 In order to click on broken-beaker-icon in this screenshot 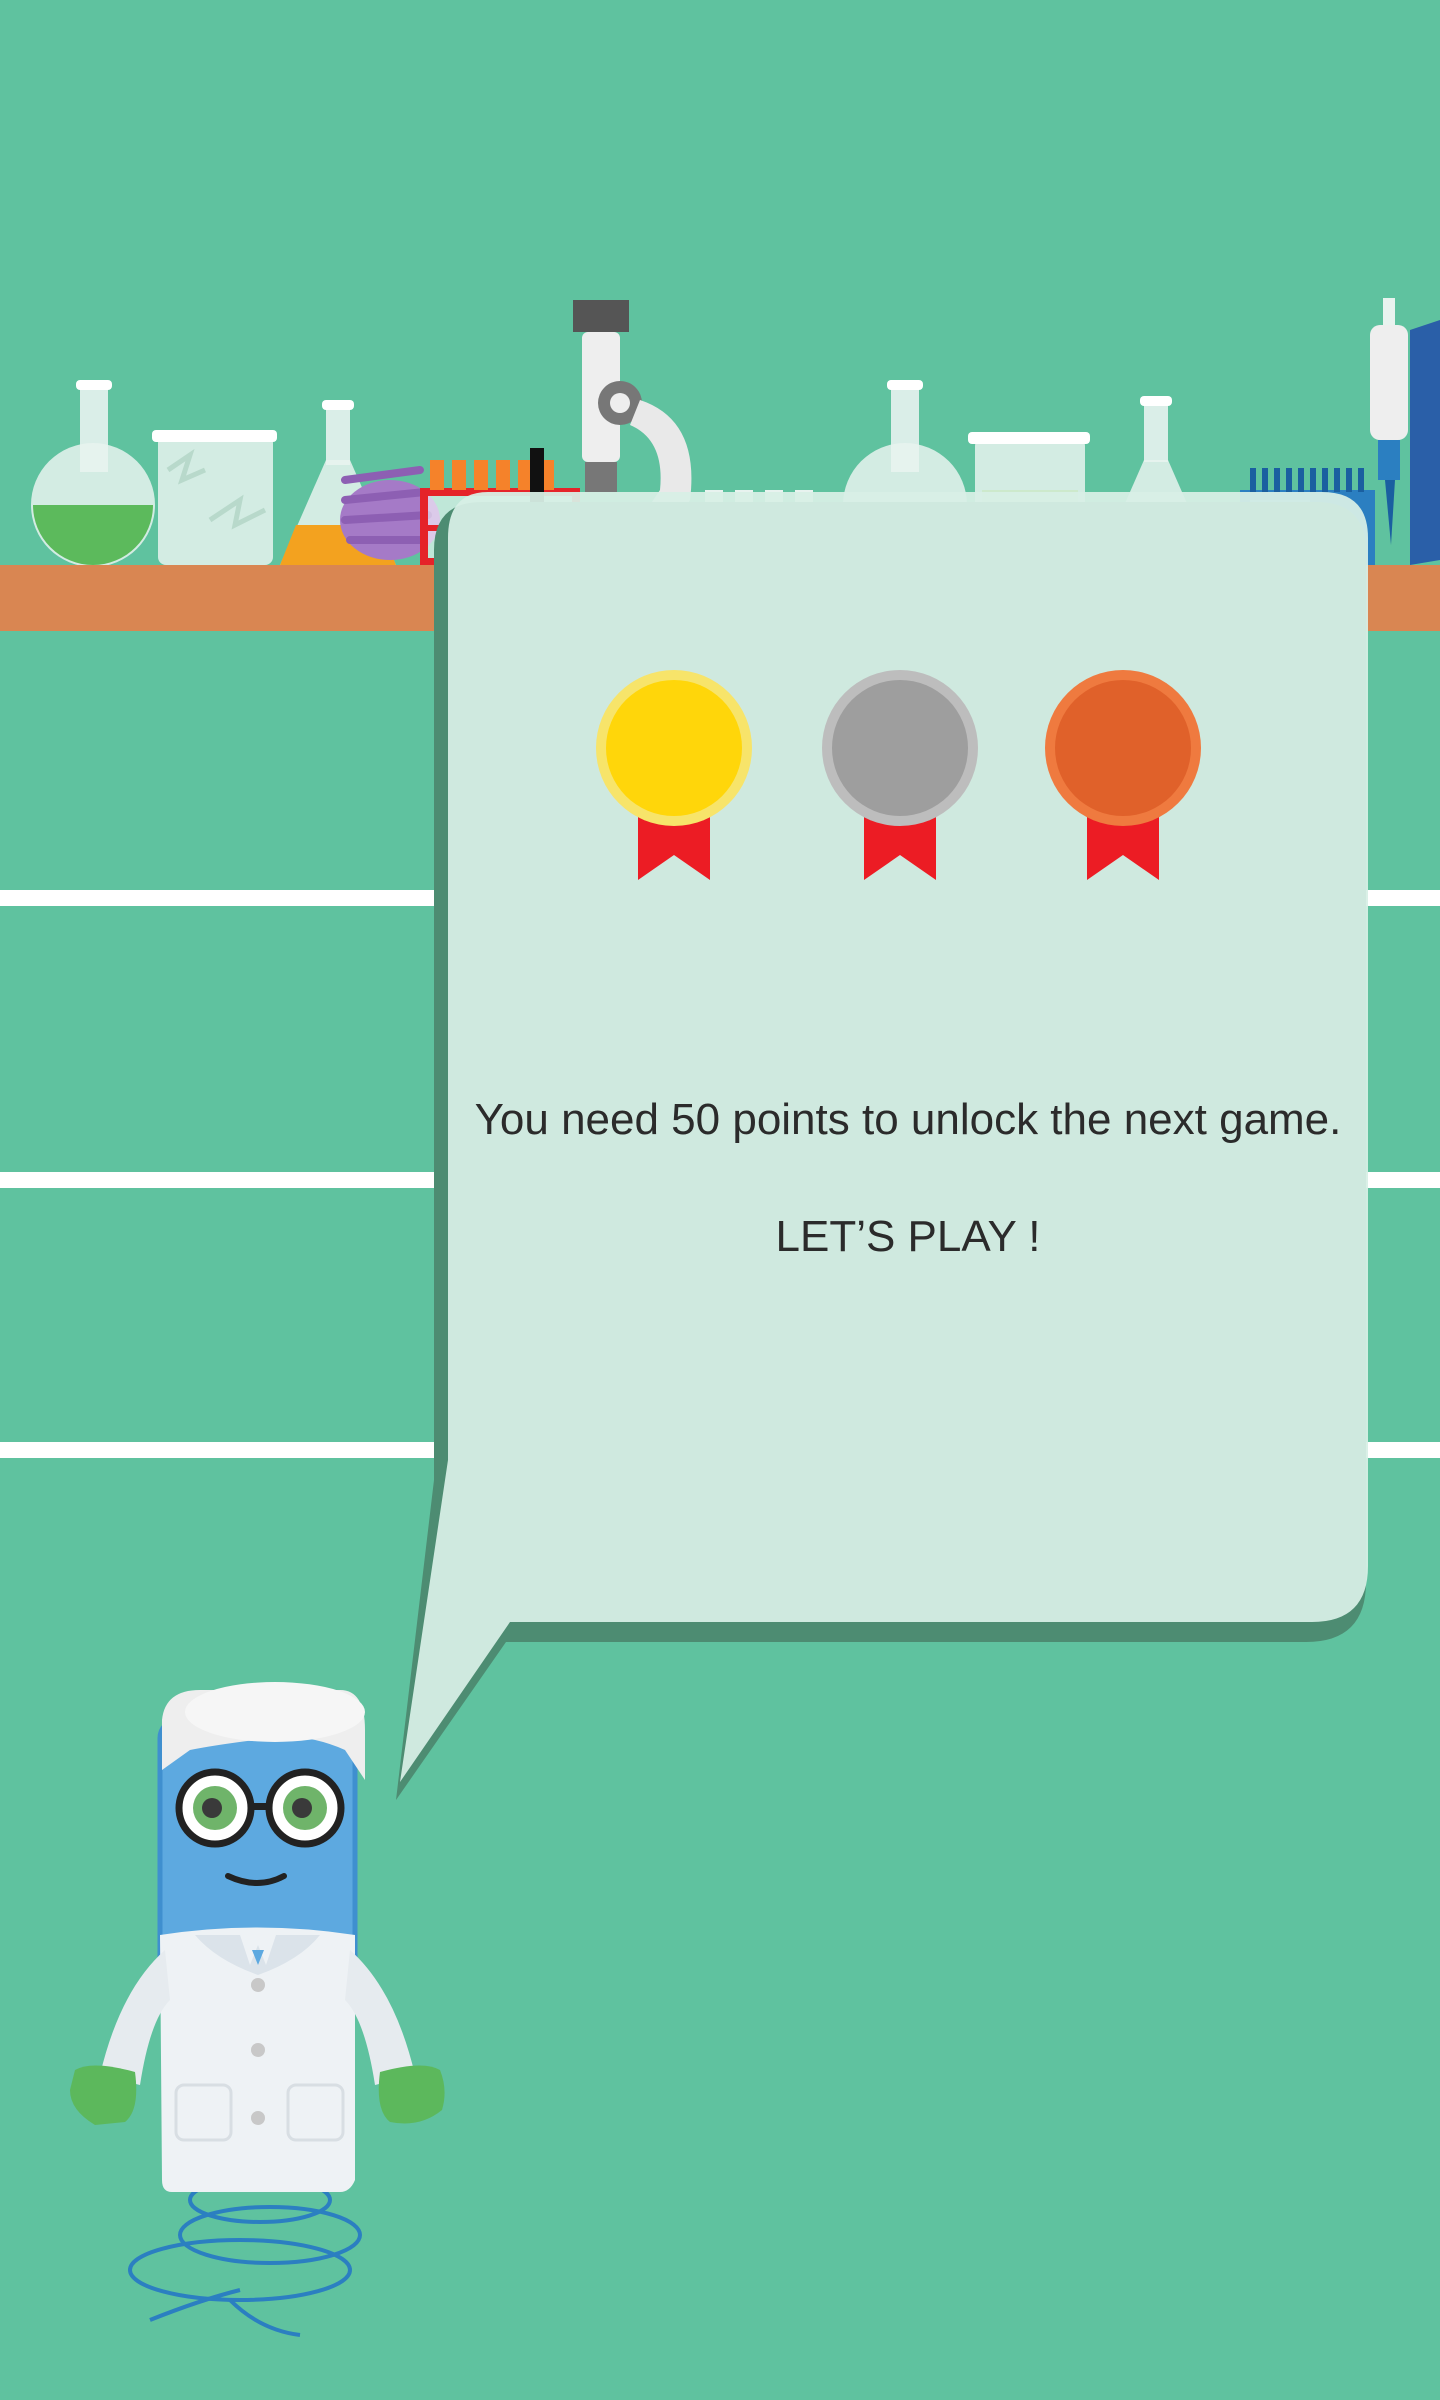, I will do `click(214, 497)`.